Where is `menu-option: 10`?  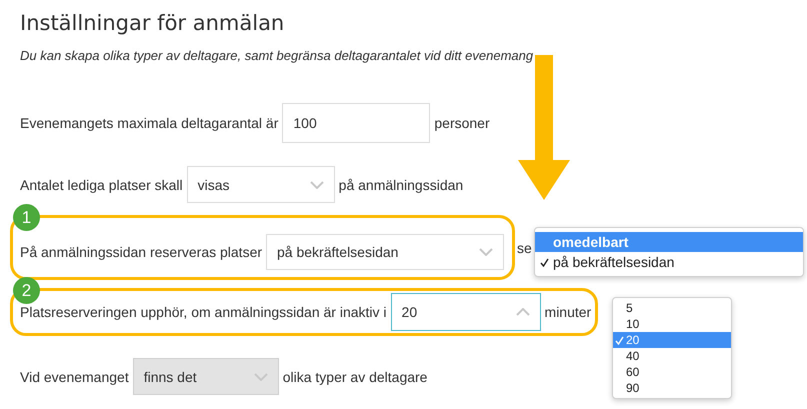
menu-option: 10 is located at coordinates (672, 324).